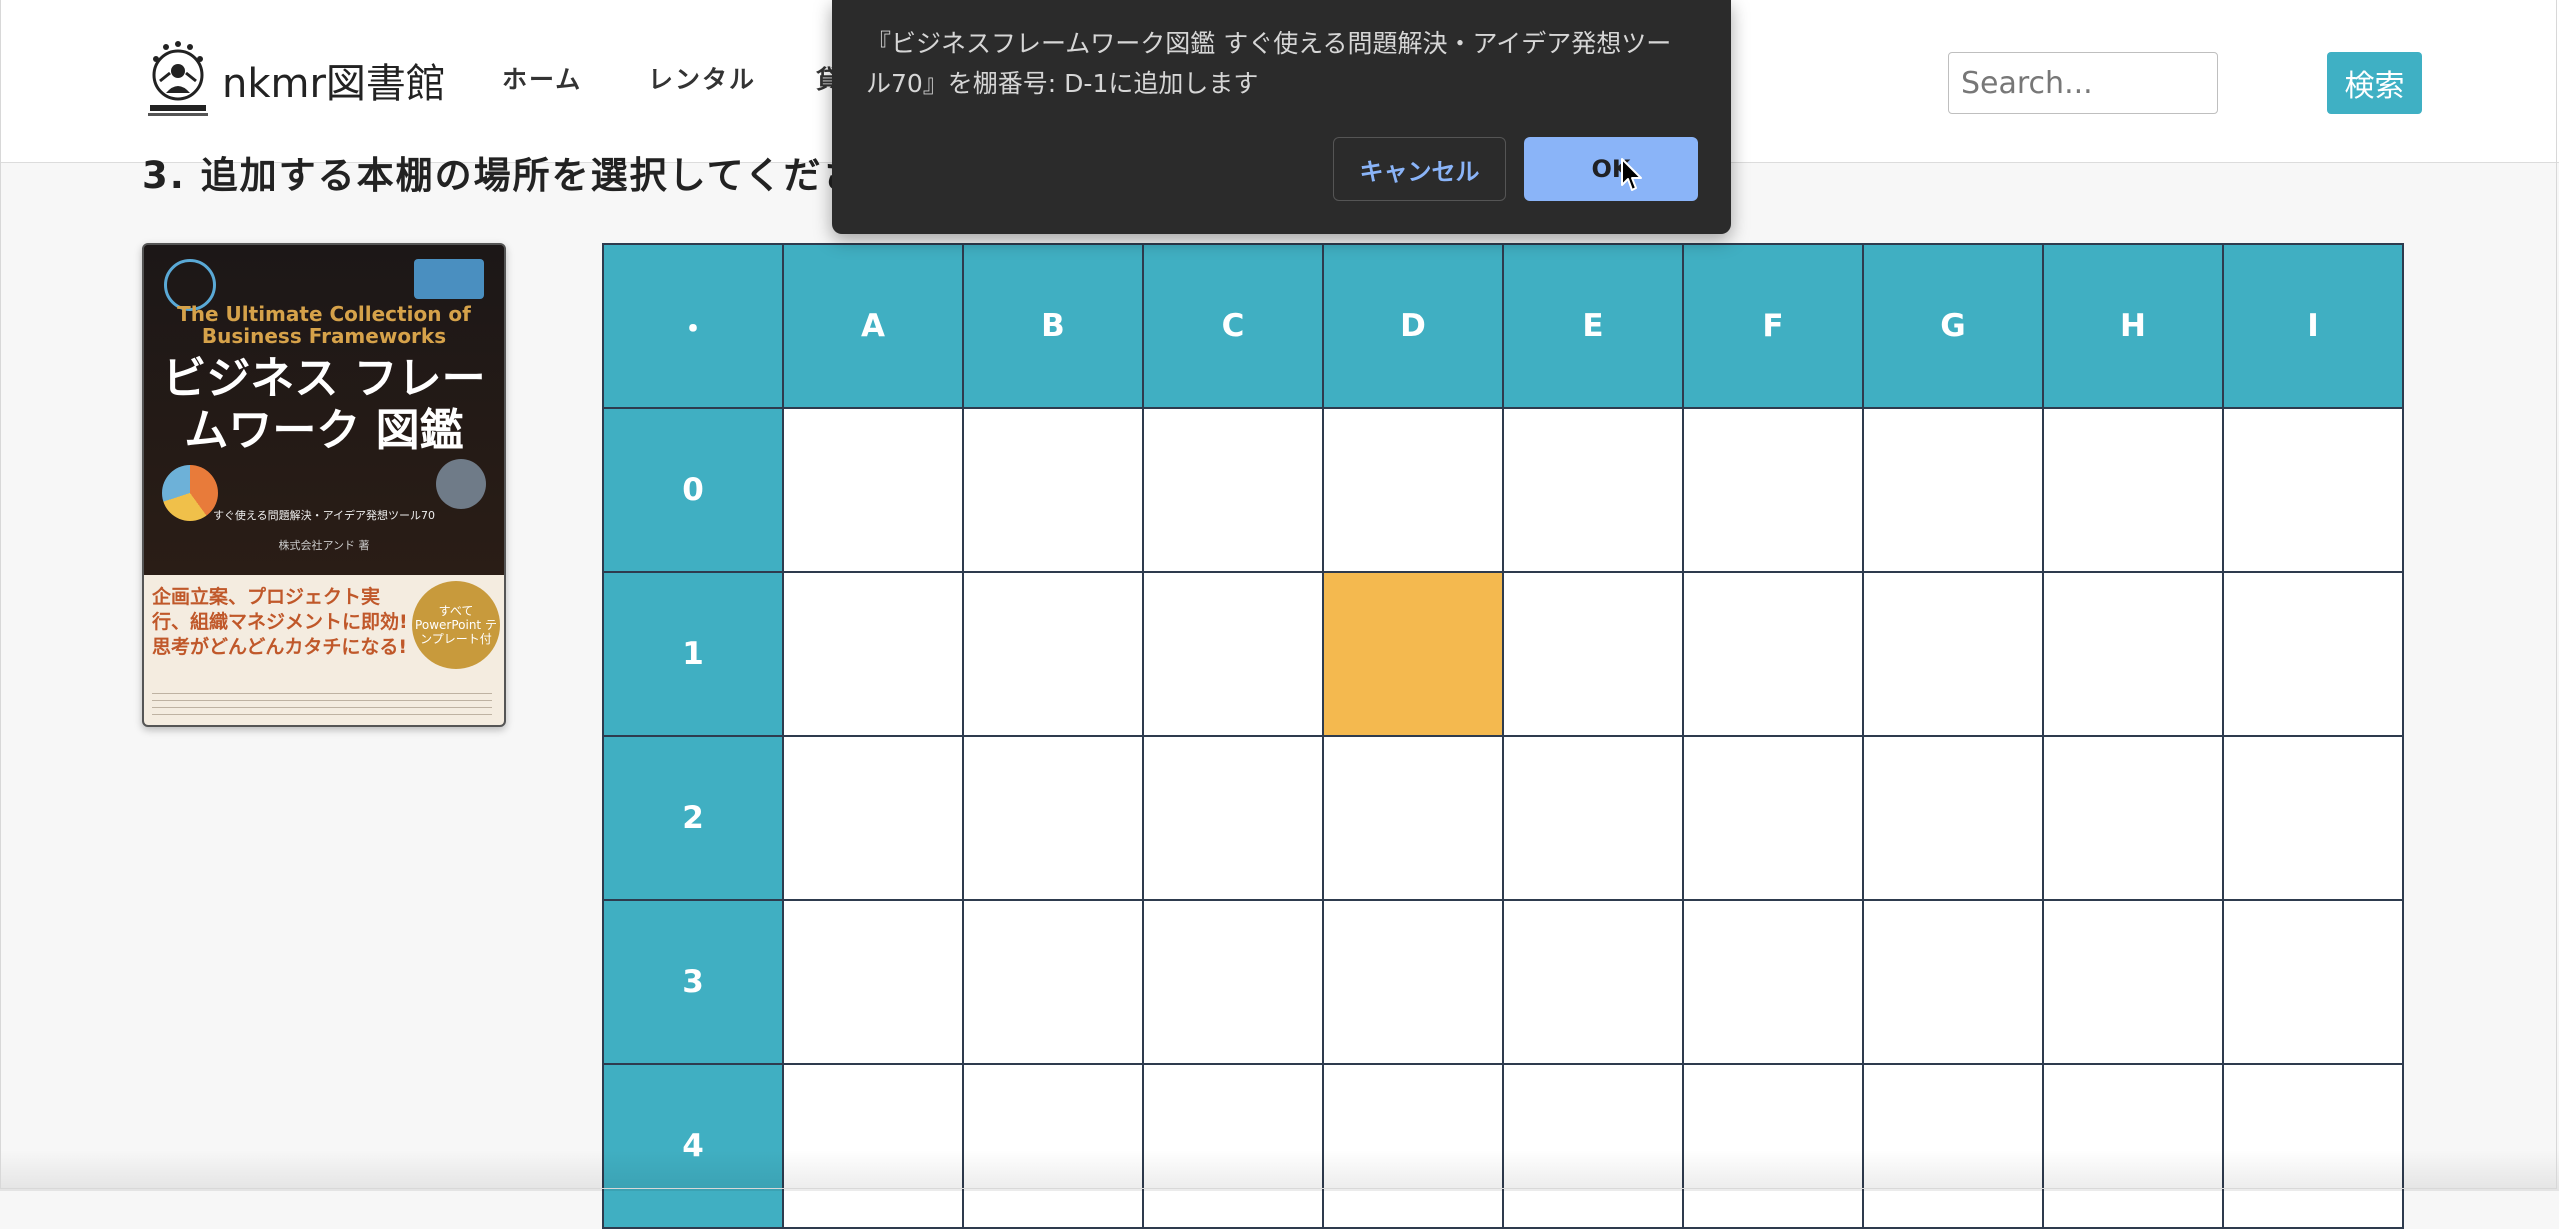  Describe the element at coordinates (693, 982) in the screenshot. I see `row-header-3: 3` at that location.